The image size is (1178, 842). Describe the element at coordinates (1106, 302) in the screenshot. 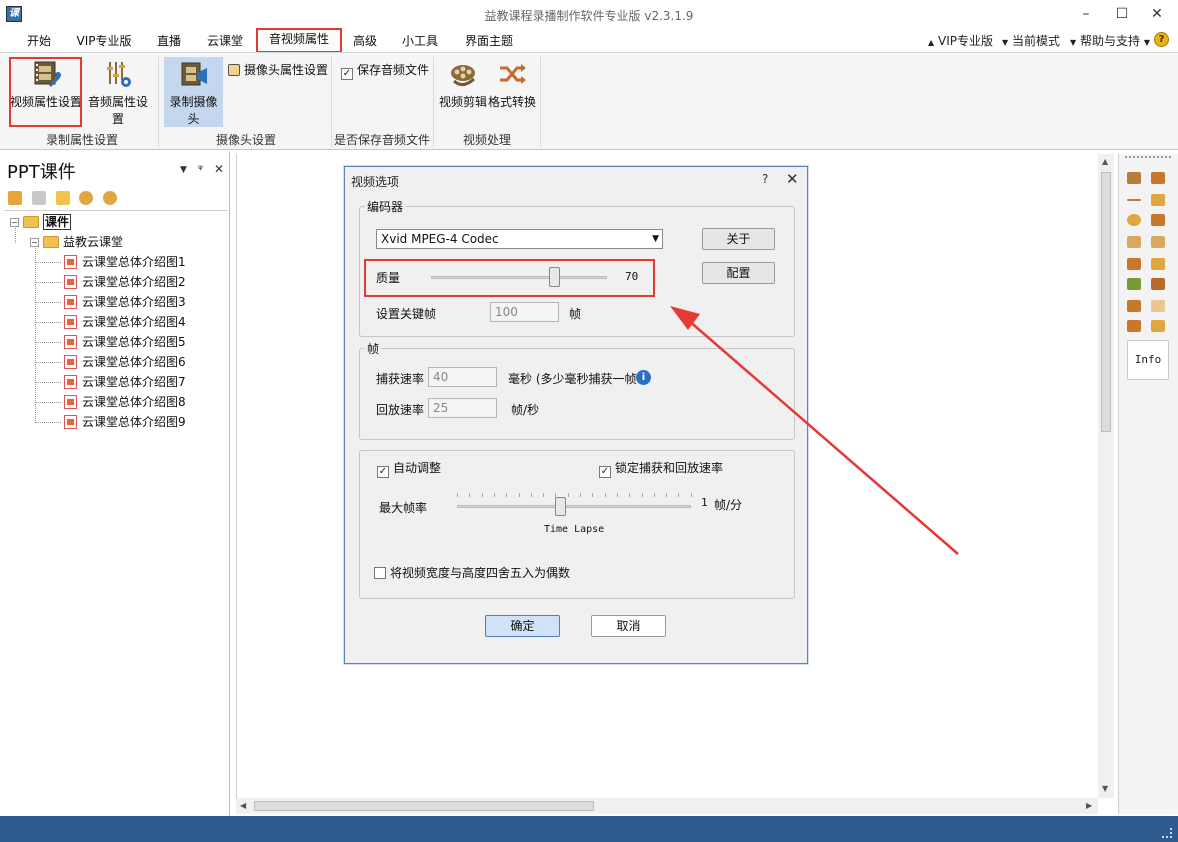

I see `vertical-scroll-thumb` at that location.